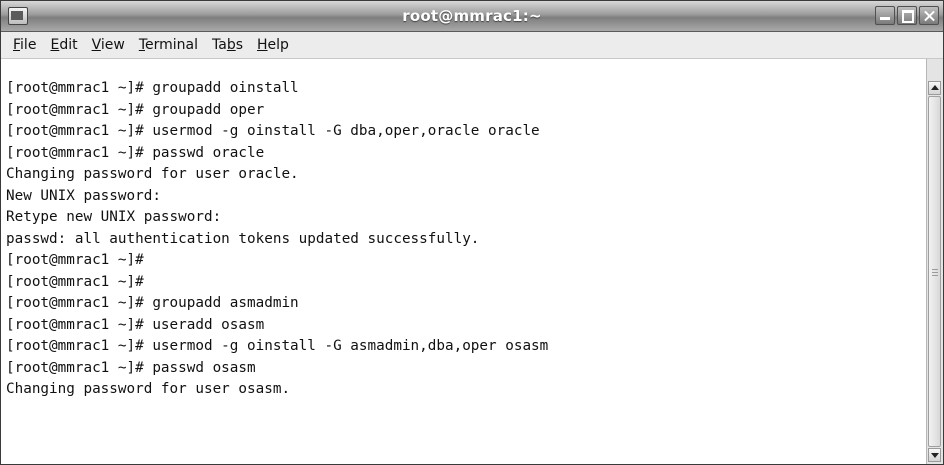  Describe the element at coordinates (231, 45) in the screenshot. I see `menu-tabs-mnemonic: b` at that location.